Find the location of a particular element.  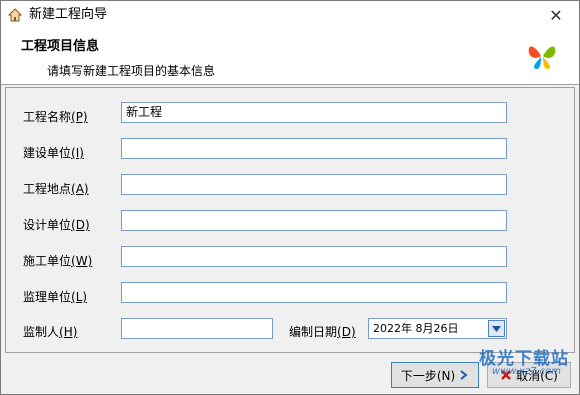

project-name-input: 新工程 is located at coordinates (314, 112).